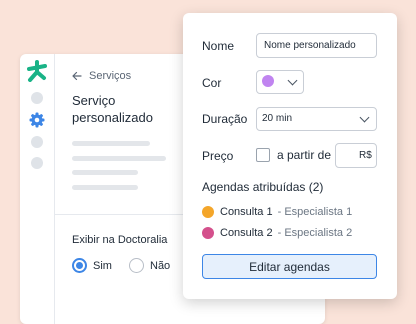 The image size is (416, 324). Describe the element at coordinates (246, 212) in the screenshot. I see `agenda-name: Consulta 1` at that location.